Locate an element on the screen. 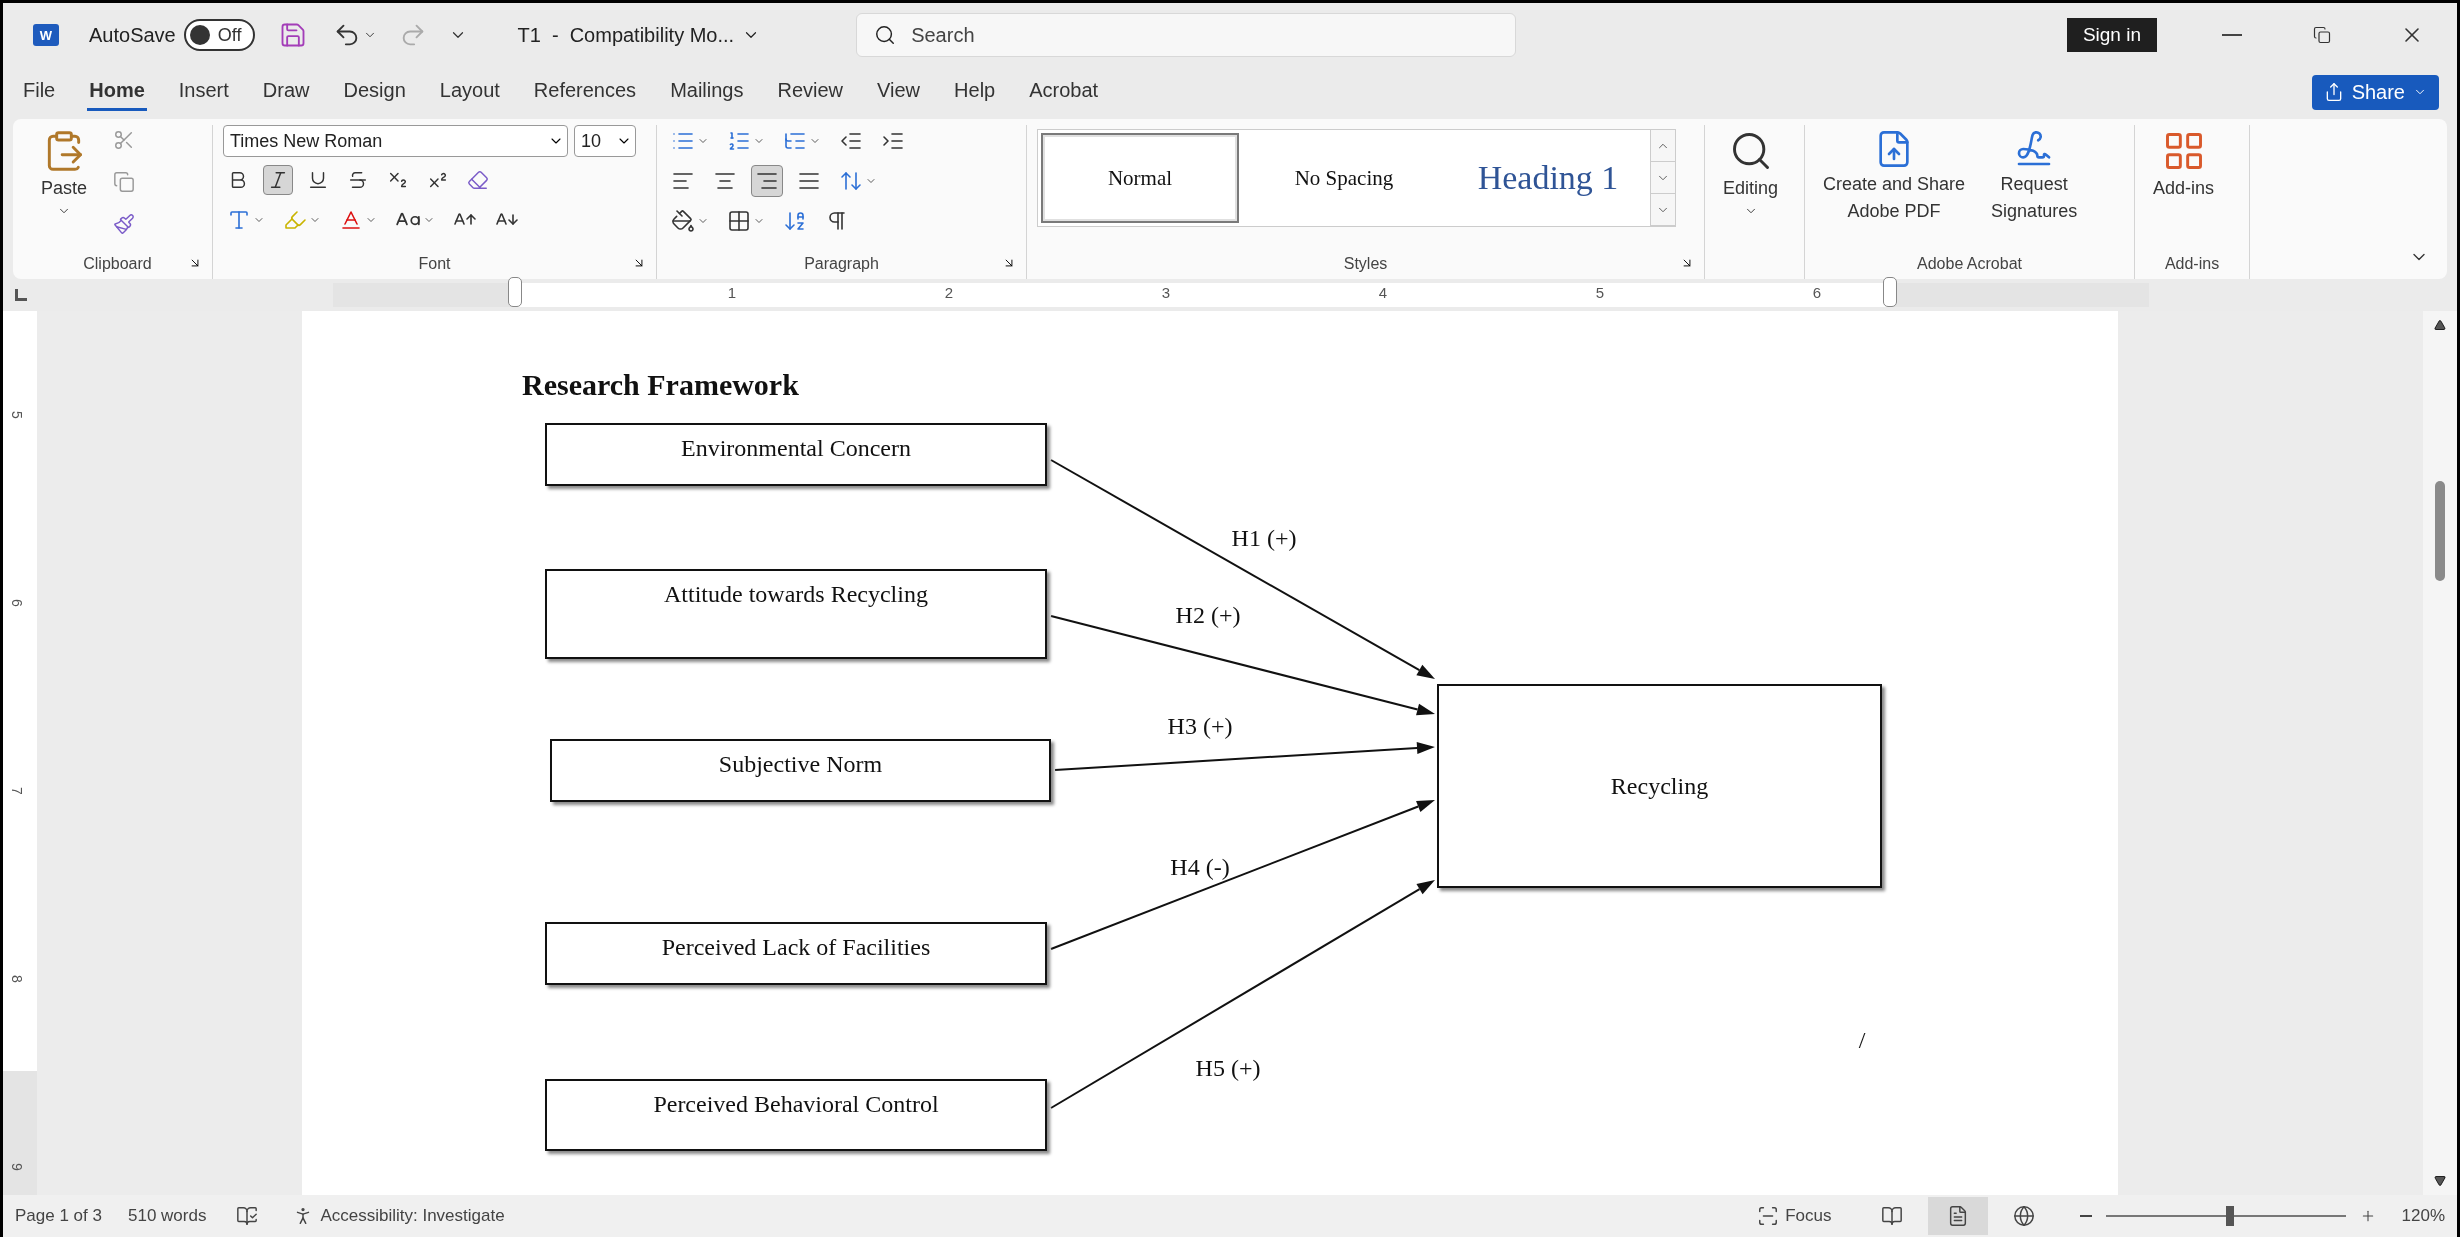  book-check-icon is located at coordinates (247, 1216).